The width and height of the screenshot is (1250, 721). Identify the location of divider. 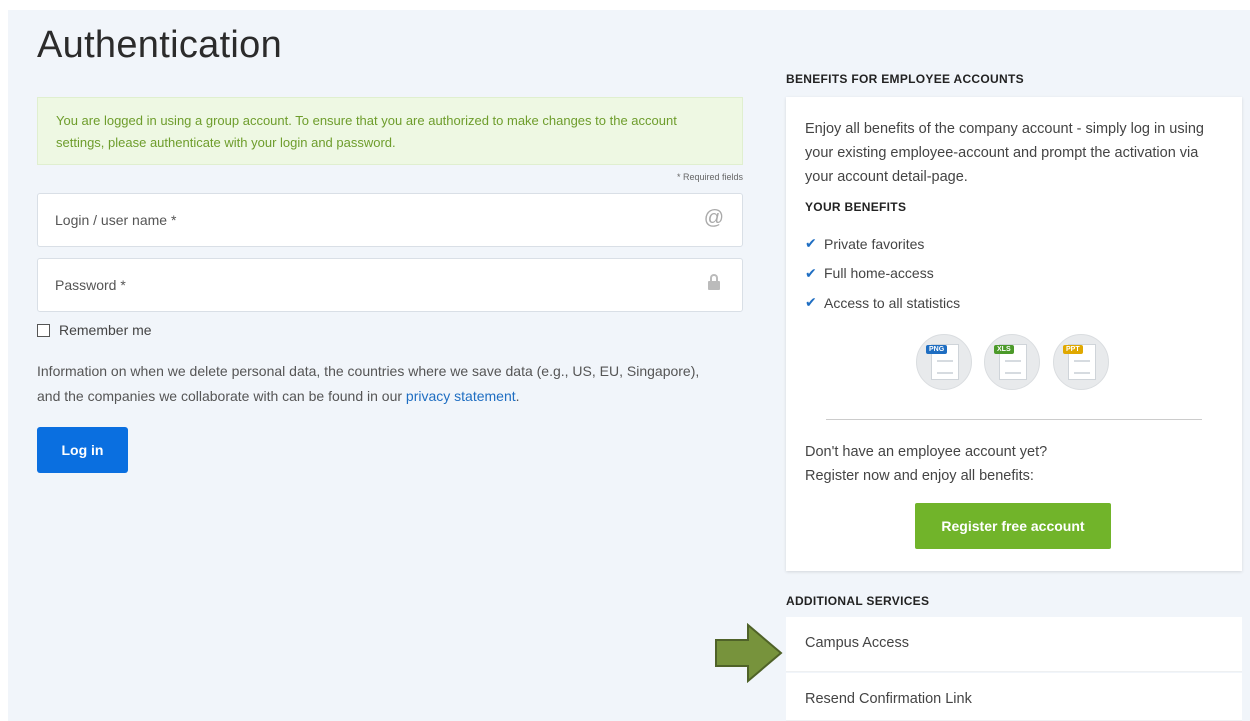
(1014, 419).